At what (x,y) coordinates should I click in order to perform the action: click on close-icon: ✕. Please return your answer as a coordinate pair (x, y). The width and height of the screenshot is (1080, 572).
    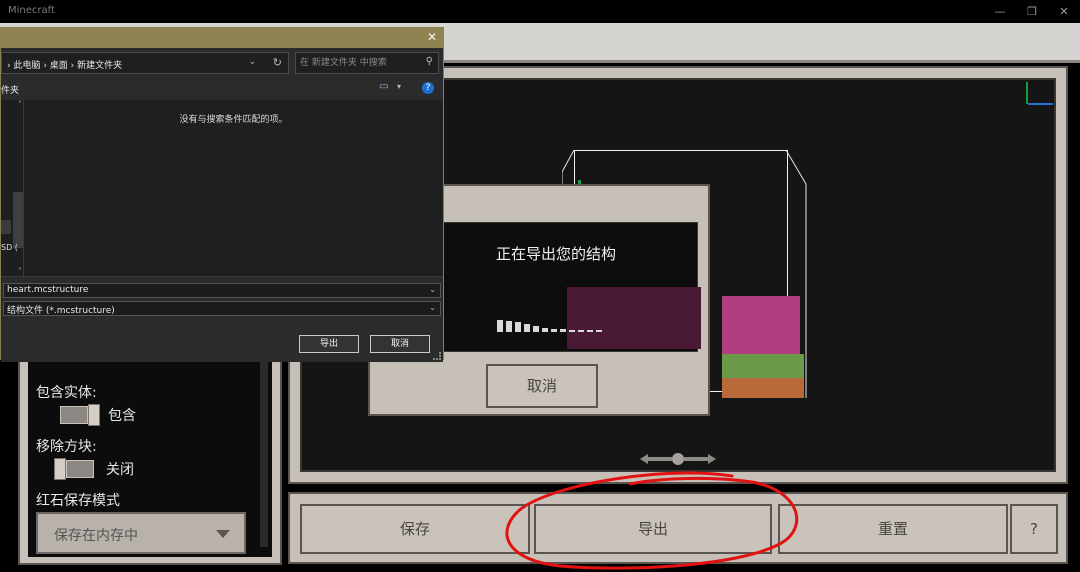
    Looking at the image, I should click on (432, 37).